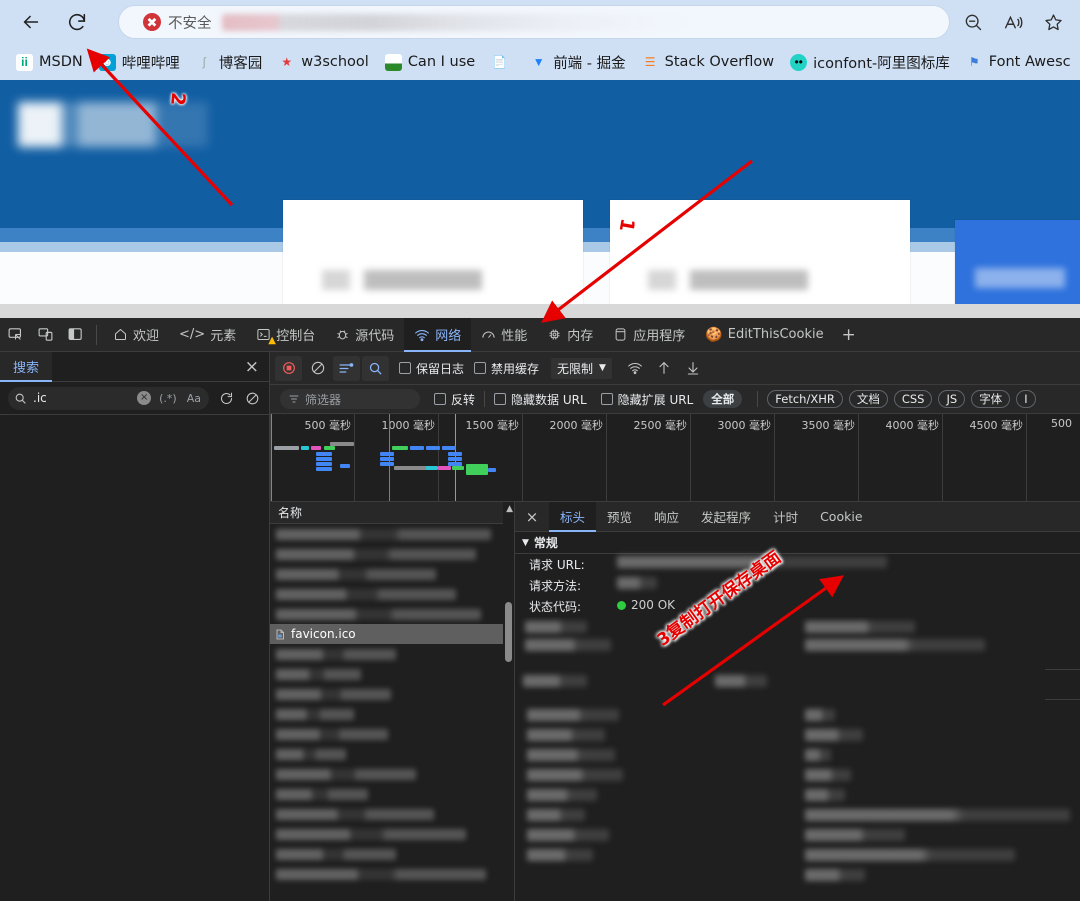 This screenshot has height=901, width=1080. Describe the element at coordinates (45, 335) in the screenshot. I see `device-toolbar-icon` at that location.